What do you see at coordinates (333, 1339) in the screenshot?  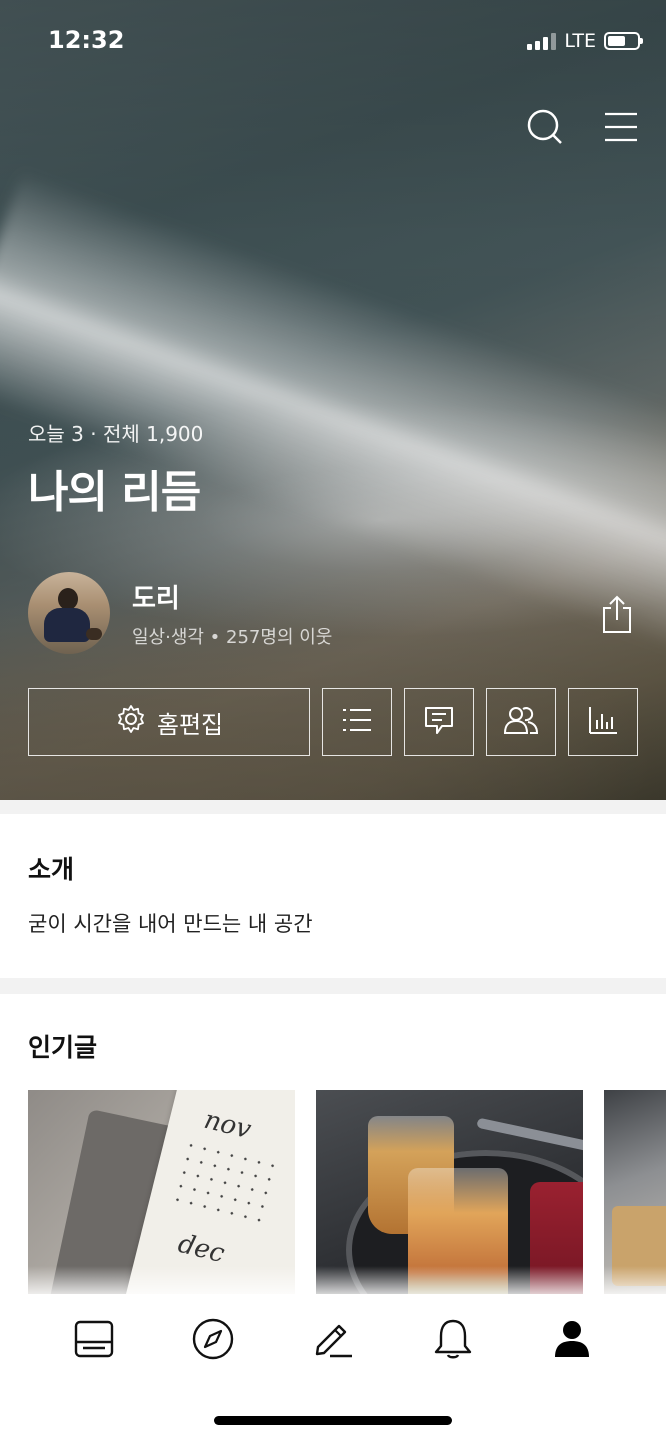 I see `write-icon` at bounding box center [333, 1339].